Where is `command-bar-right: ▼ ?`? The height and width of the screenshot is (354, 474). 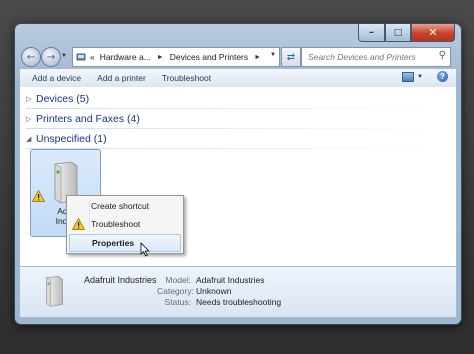 command-bar-right: ▼ ? is located at coordinates (425, 76).